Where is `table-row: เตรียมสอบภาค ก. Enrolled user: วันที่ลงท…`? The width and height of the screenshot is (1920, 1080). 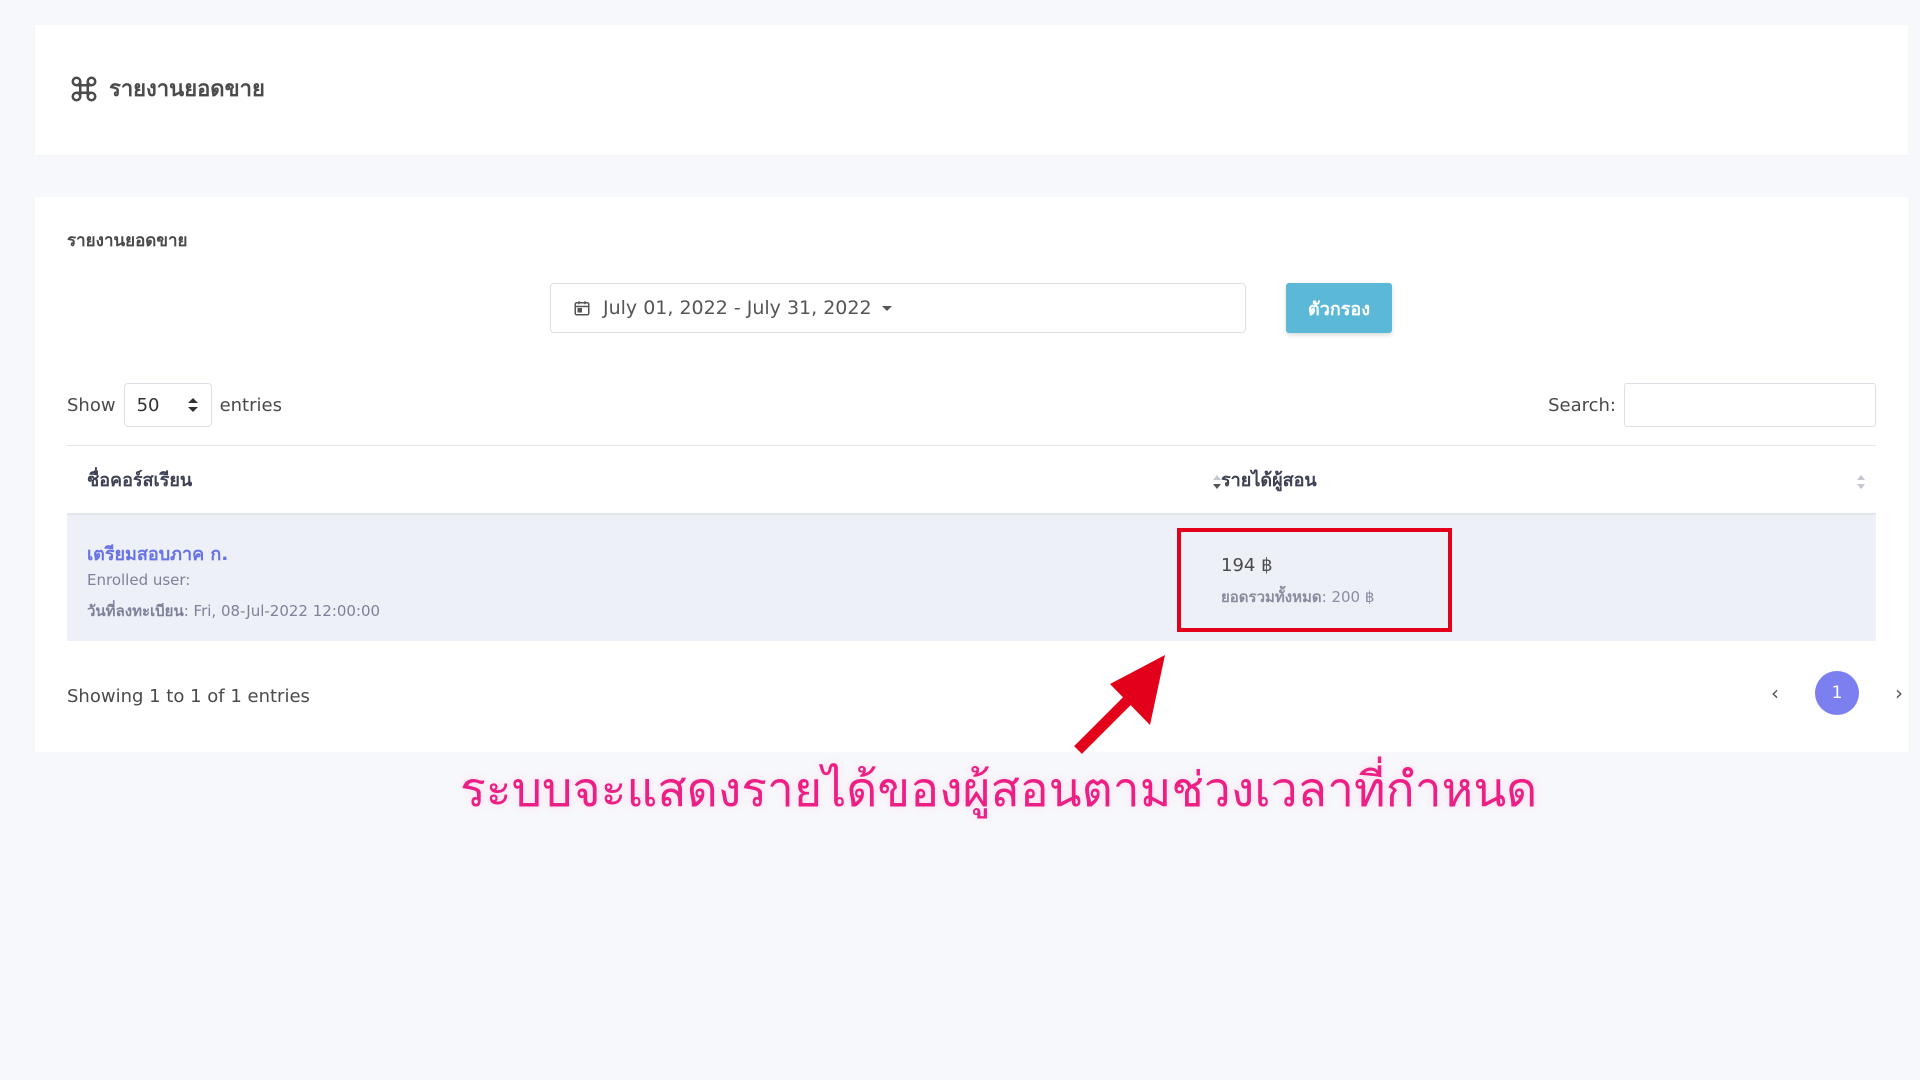 table-row: เตรียมสอบภาค ก. Enrolled user: วันที่ลงท… is located at coordinates (971, 578).